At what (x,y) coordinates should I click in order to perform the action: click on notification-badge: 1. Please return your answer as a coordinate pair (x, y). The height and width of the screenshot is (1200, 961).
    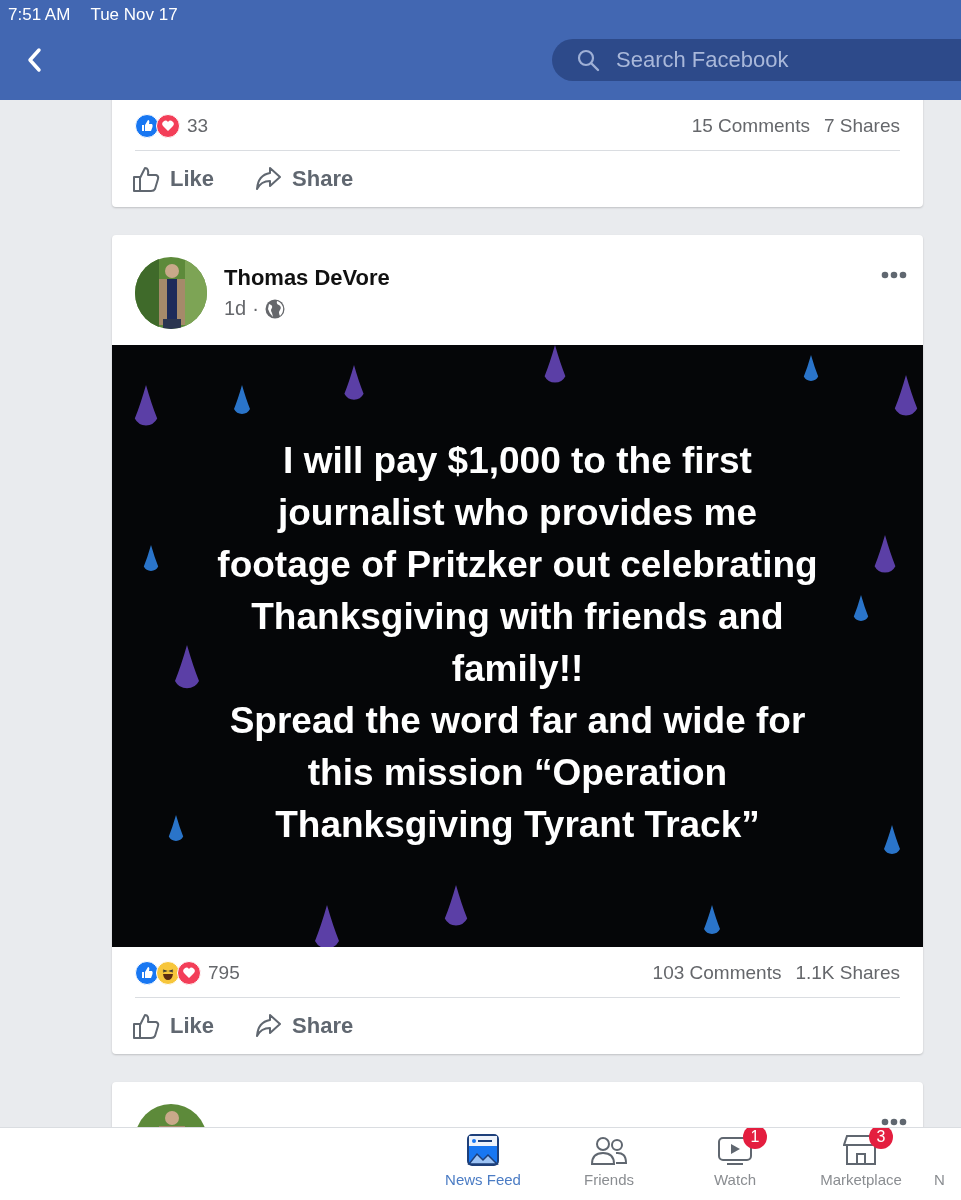
    Looking at the image, I should click on (755, 1138).